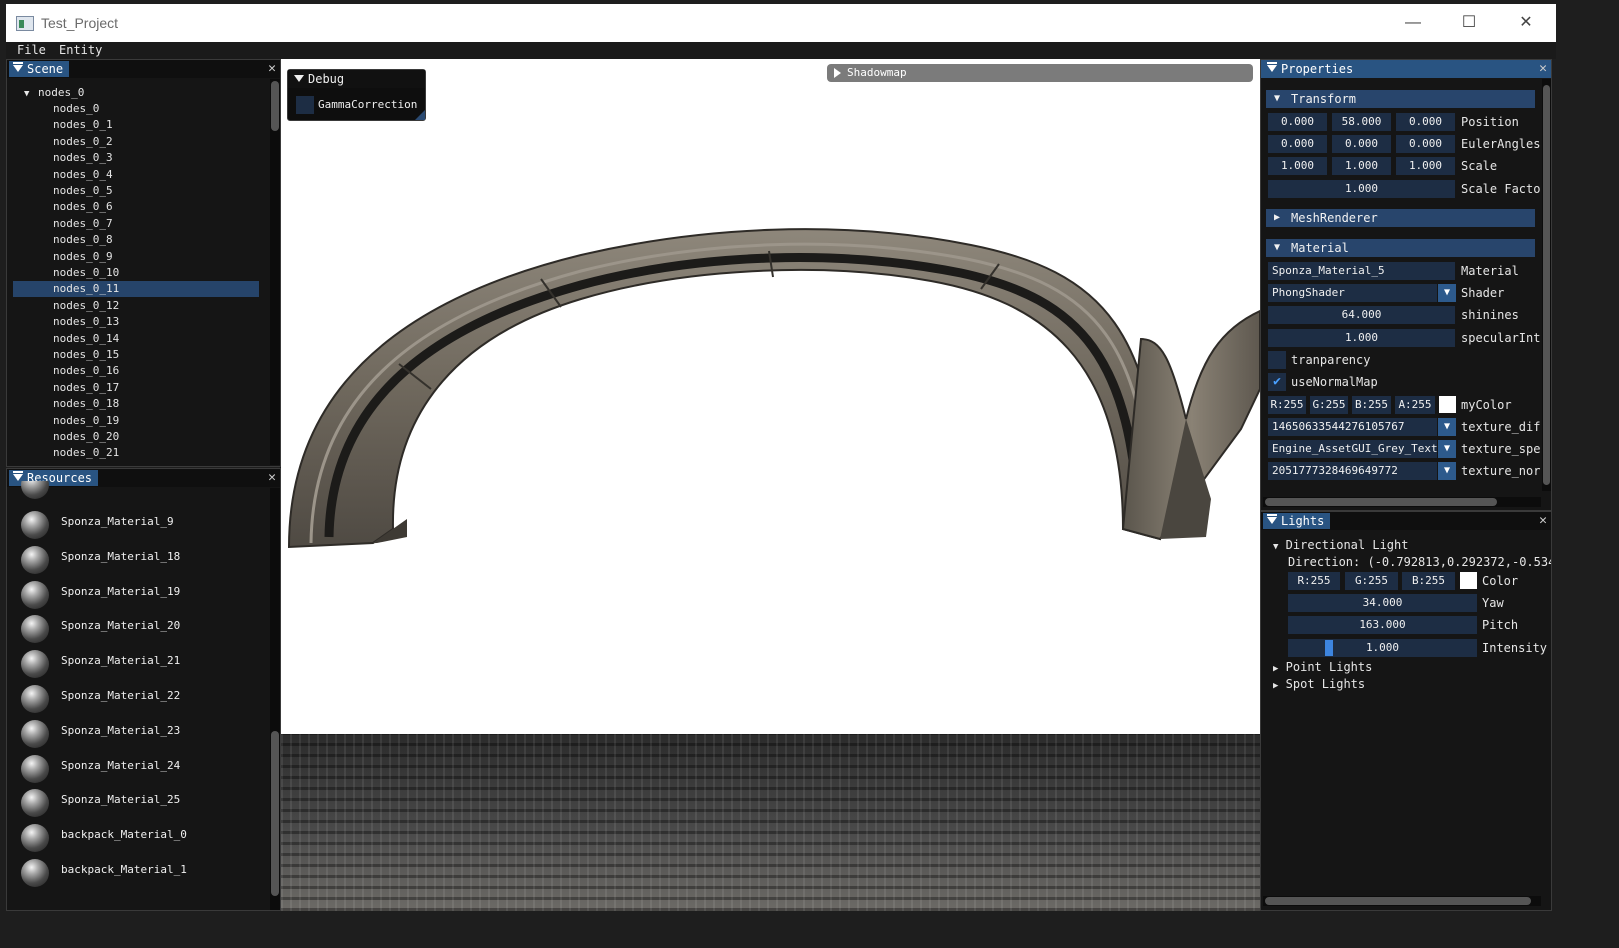 The width and height of the screenshot is (1619, 948). What do you see at coordinates (54, 92) in the screenshot?
I see `tree-root-node: ▼ nodes_0` at bounding box center [54, 92].